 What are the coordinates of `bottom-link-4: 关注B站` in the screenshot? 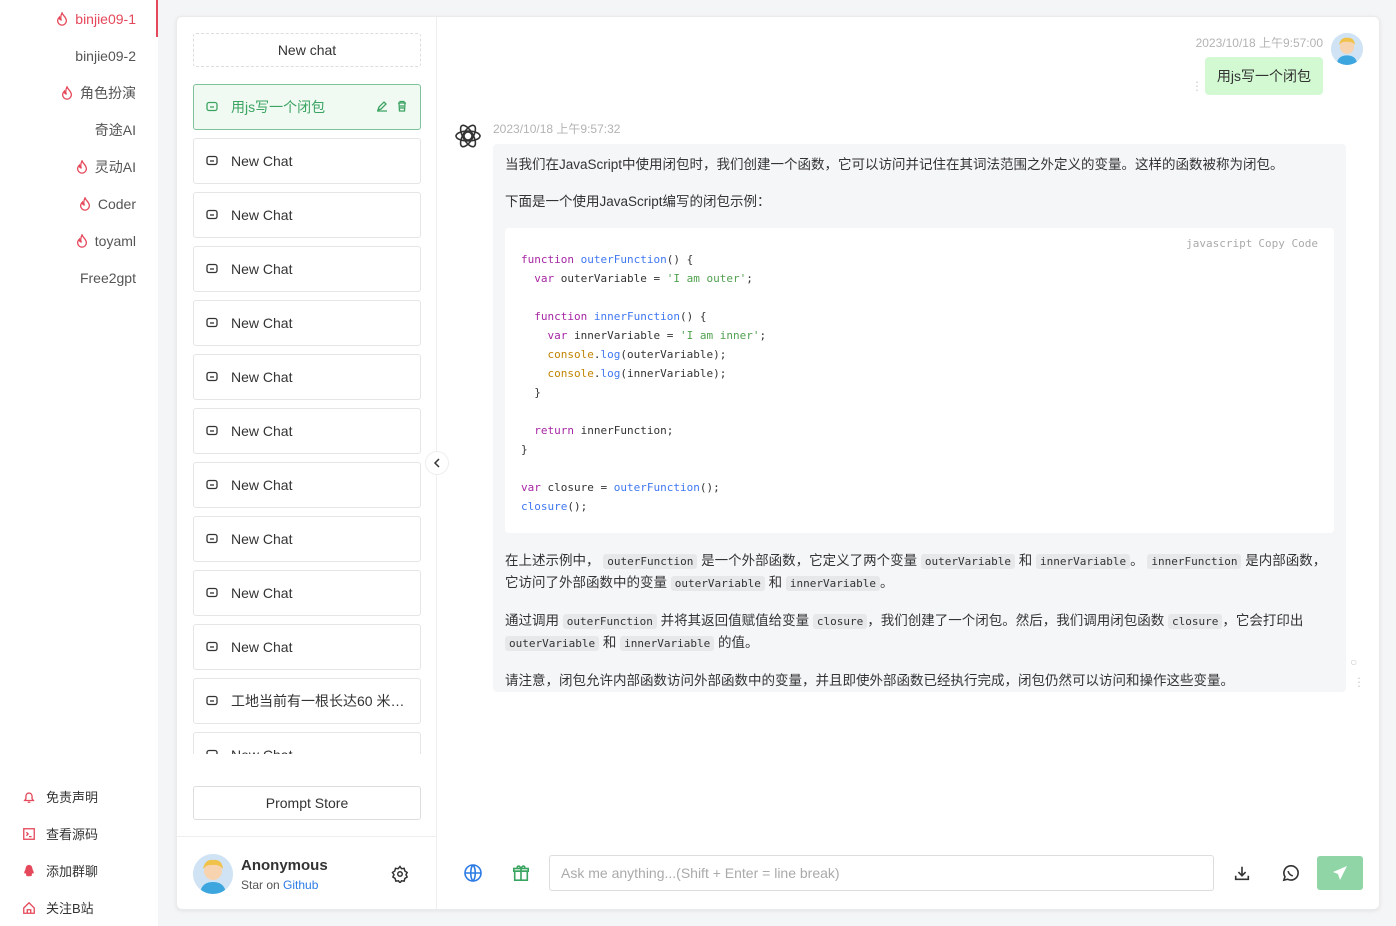 It's located at (60, 907).